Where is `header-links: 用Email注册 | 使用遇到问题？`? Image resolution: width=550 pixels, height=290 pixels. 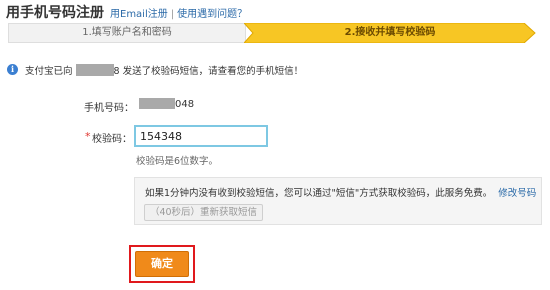
header-links: 用Email注册 | 使用遇到问题？ is located at coordinates (178, 12).